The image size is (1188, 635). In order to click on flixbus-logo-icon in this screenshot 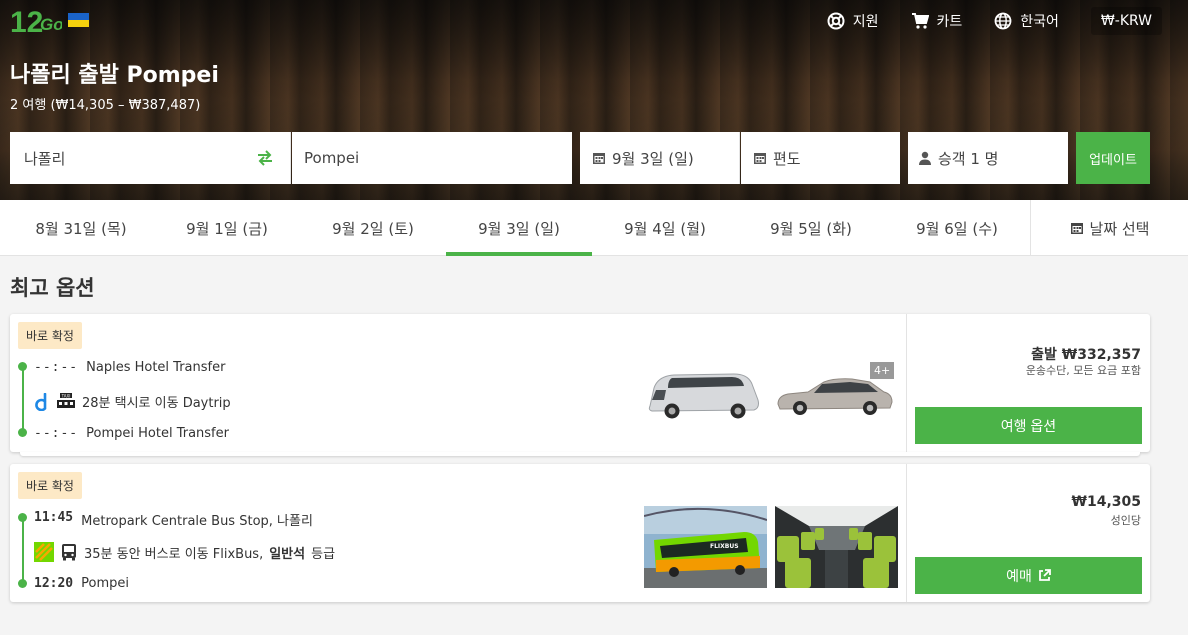, I will do `click(44, 552)`.